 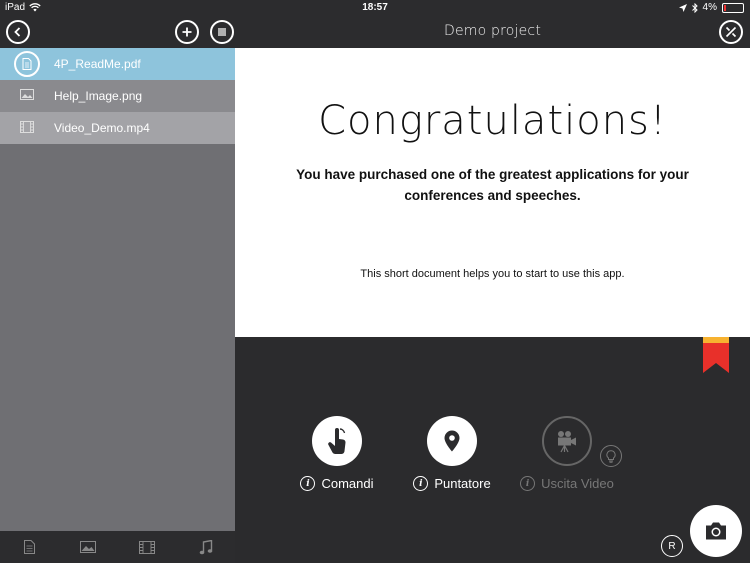 I want to click on movie-camera-icon, so click(x=567, y=442).